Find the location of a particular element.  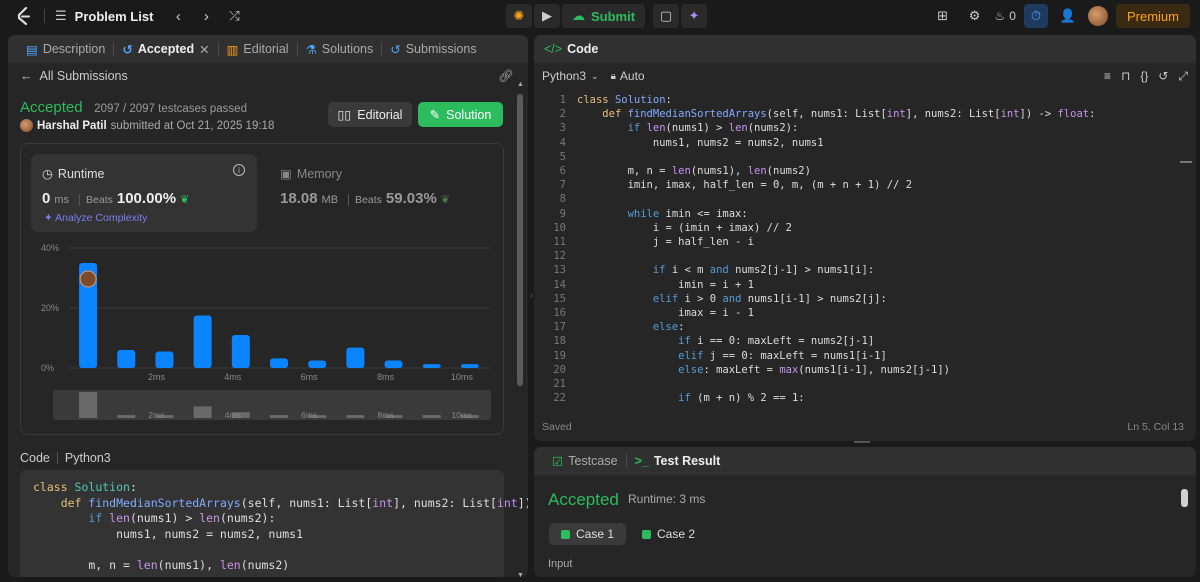

tab-testcase: ☑ Testcase is located at coordinates (585, 461).